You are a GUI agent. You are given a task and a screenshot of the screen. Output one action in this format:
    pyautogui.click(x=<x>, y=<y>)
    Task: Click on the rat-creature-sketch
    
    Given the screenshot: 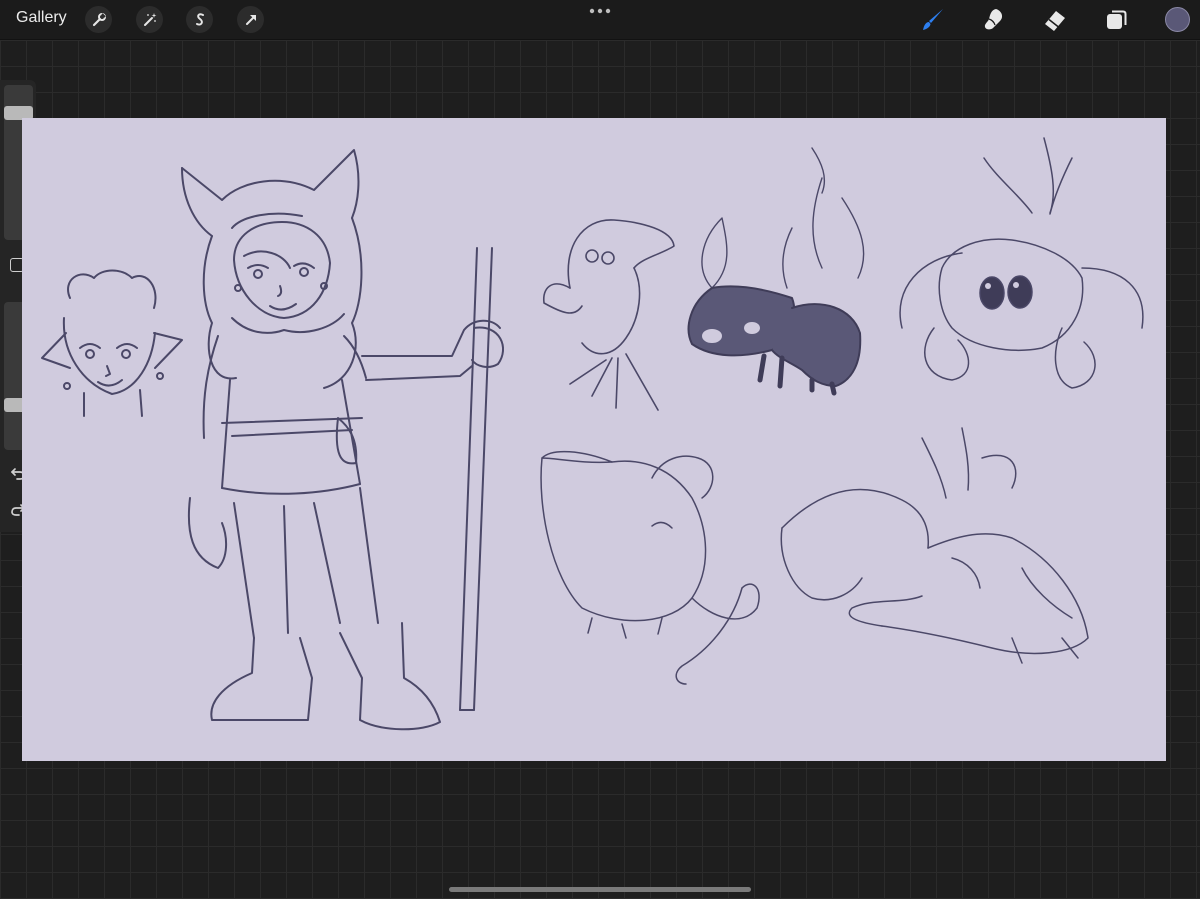 What is the action you would take?
    pyautogui.click(x=650, y=567)
    